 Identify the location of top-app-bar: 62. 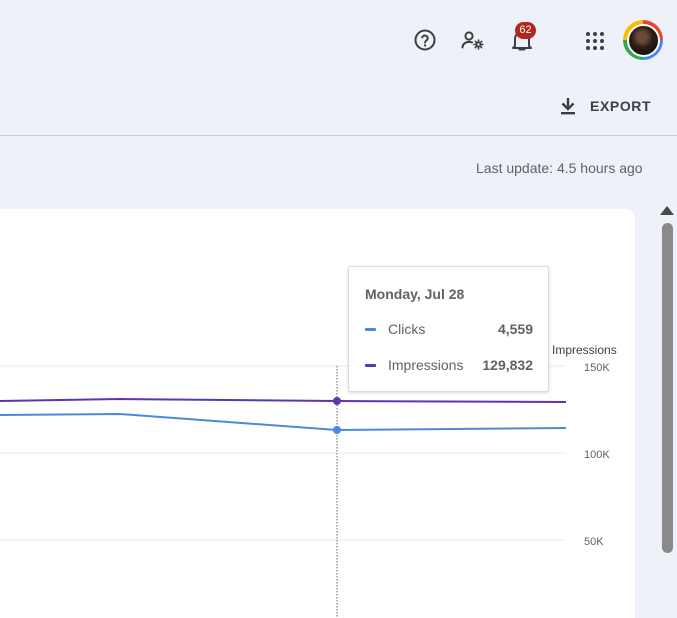
(338, 39).